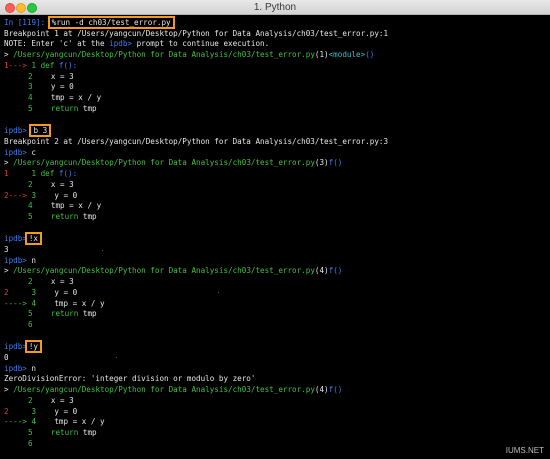 The image size is (550, 459). Describe the element at coordinates (347, 54) in the screenshot. I see `frame-module: <module>` at that location.